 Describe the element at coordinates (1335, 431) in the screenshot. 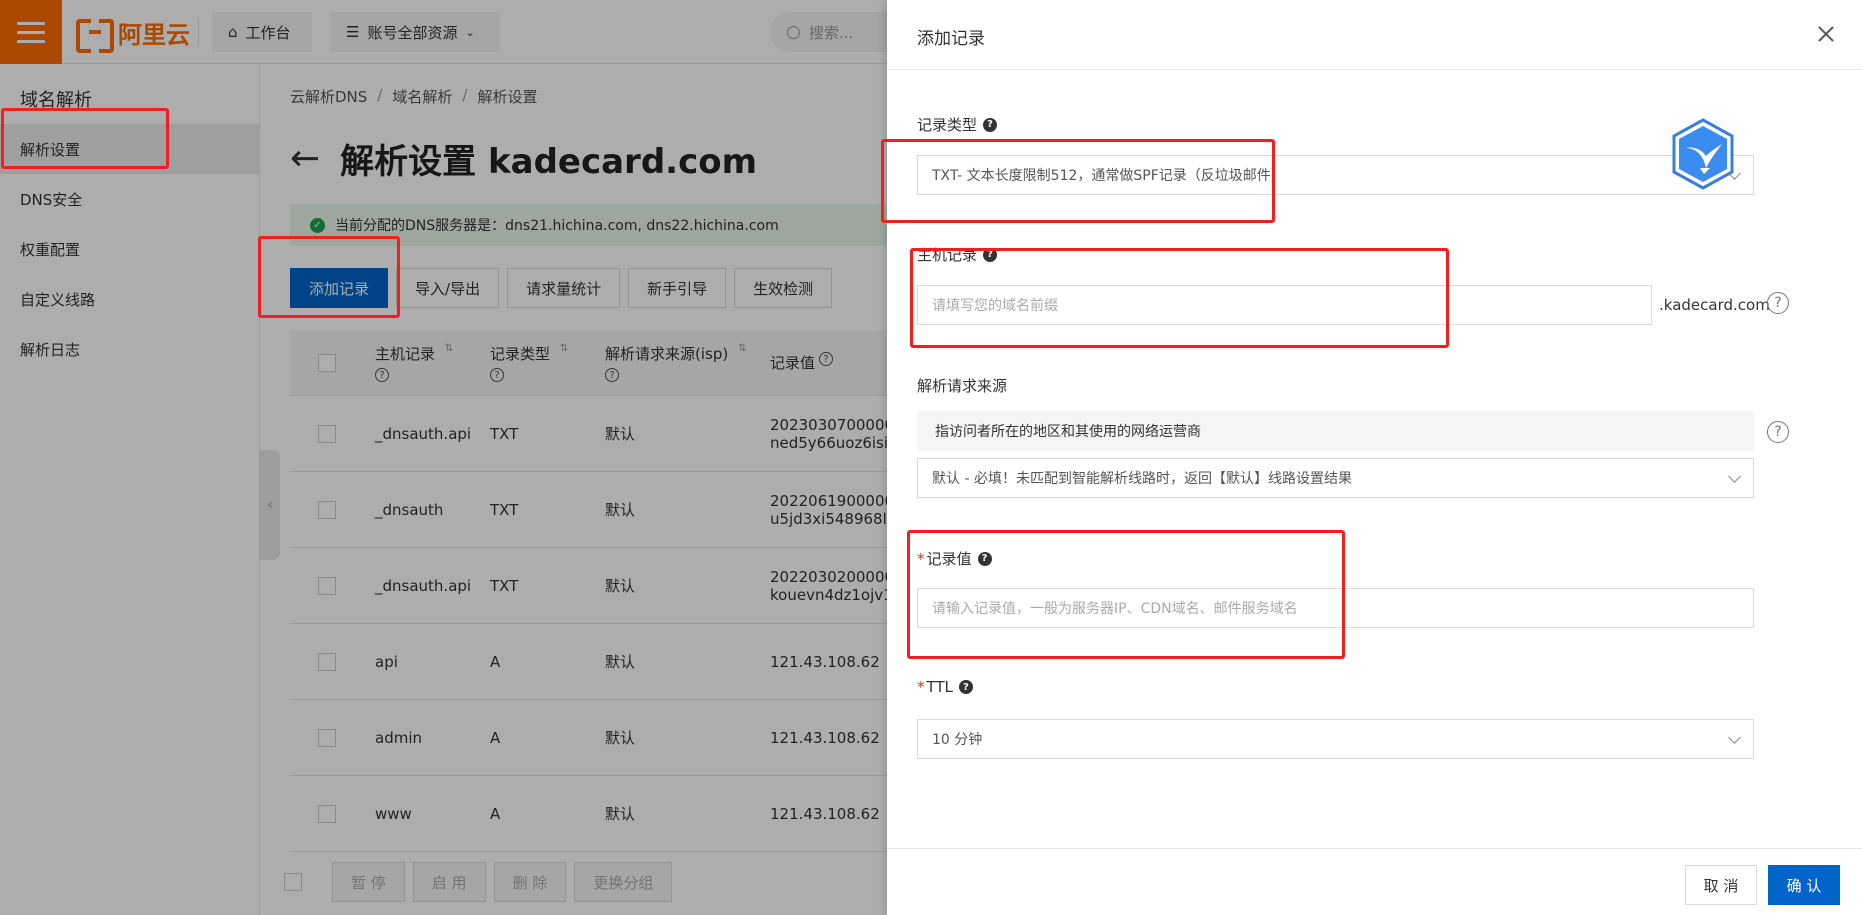

I see `source-info: 指访问者所在的地区和其使用的网络运营商` at that location.